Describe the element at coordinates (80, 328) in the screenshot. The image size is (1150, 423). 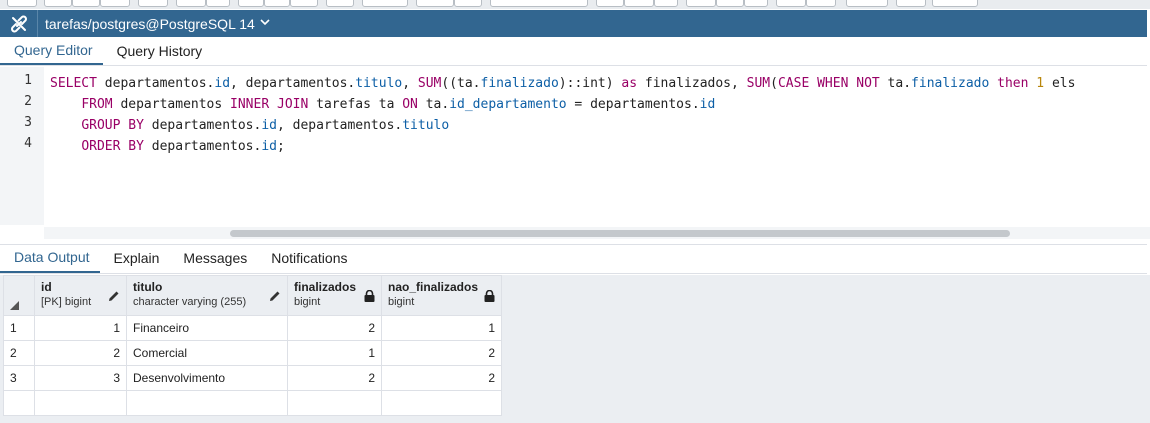
I see `cell-id: 1` at that location.